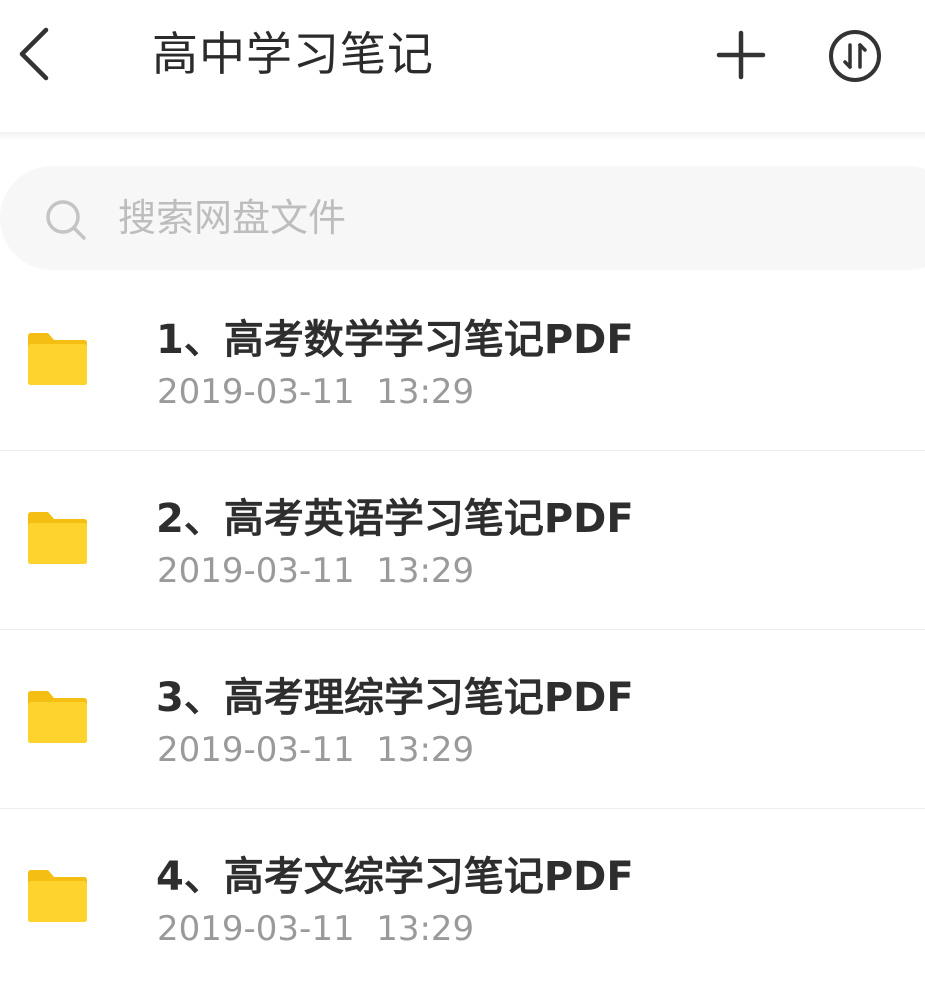 This screenshot has height=987, width=925. I want to click on sort-icon, so click(855, 56).